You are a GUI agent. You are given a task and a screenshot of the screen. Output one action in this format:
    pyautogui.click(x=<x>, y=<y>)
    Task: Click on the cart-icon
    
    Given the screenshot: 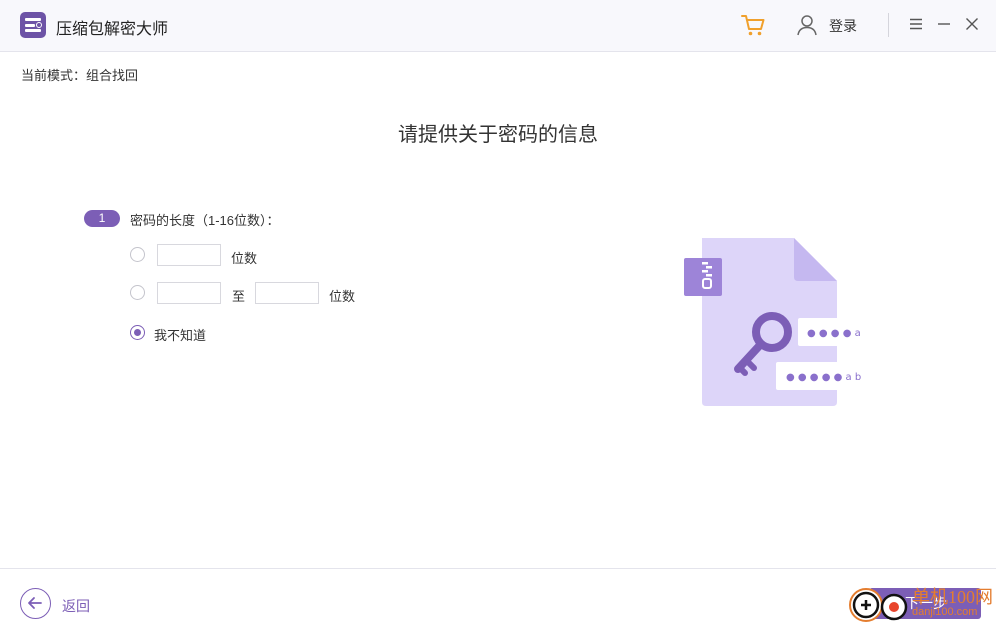 What is the action you would take?
    pyautogui.click(x=753, y=25)
    